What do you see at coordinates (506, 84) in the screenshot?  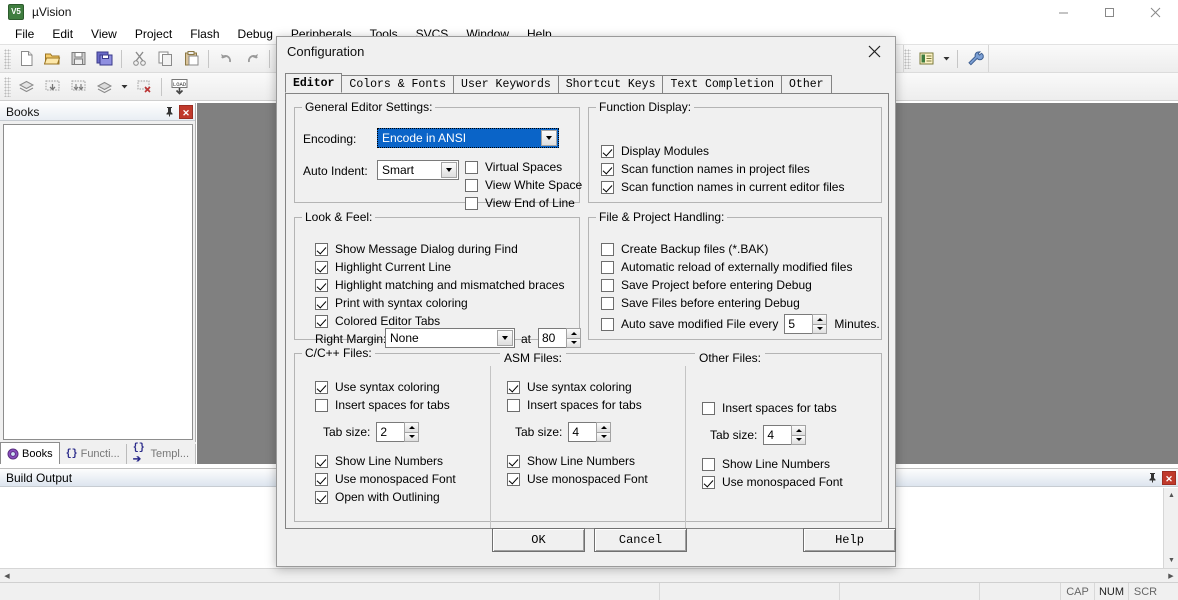 I see `tab-user-keywords: User Keywords` at bounding box center [506, 84].